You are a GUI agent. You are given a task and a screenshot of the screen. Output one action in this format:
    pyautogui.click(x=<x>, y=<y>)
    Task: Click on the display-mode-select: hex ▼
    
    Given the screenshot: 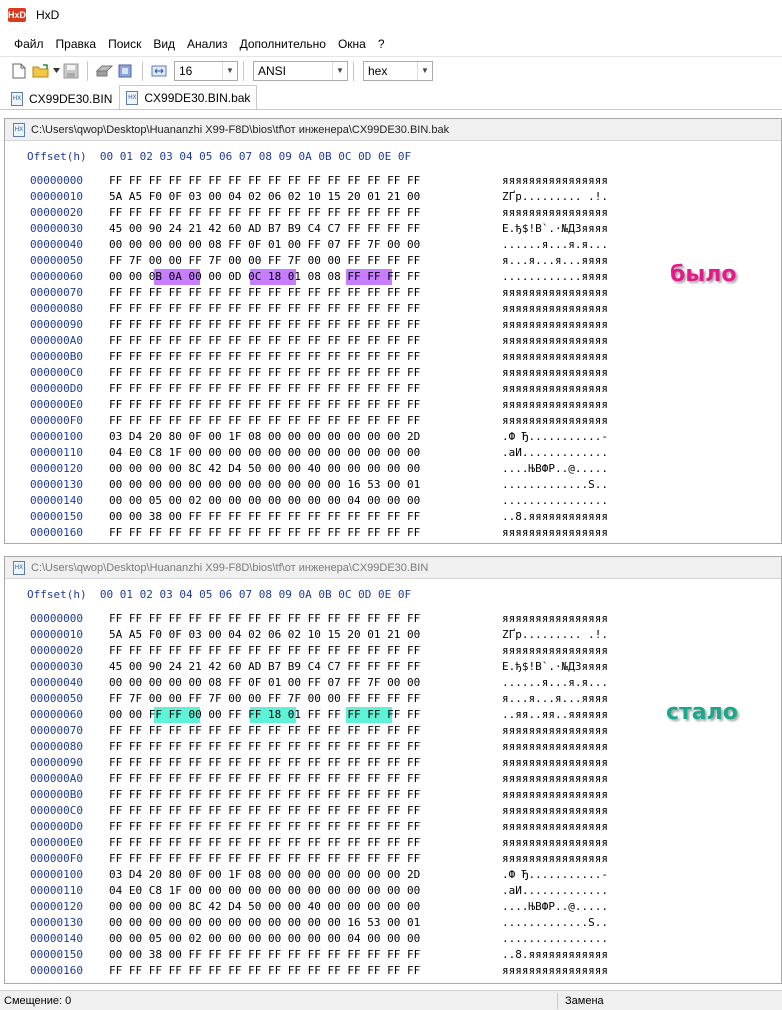 What is the action you would take?
    pyautogui.click(x=398, y=70)
    